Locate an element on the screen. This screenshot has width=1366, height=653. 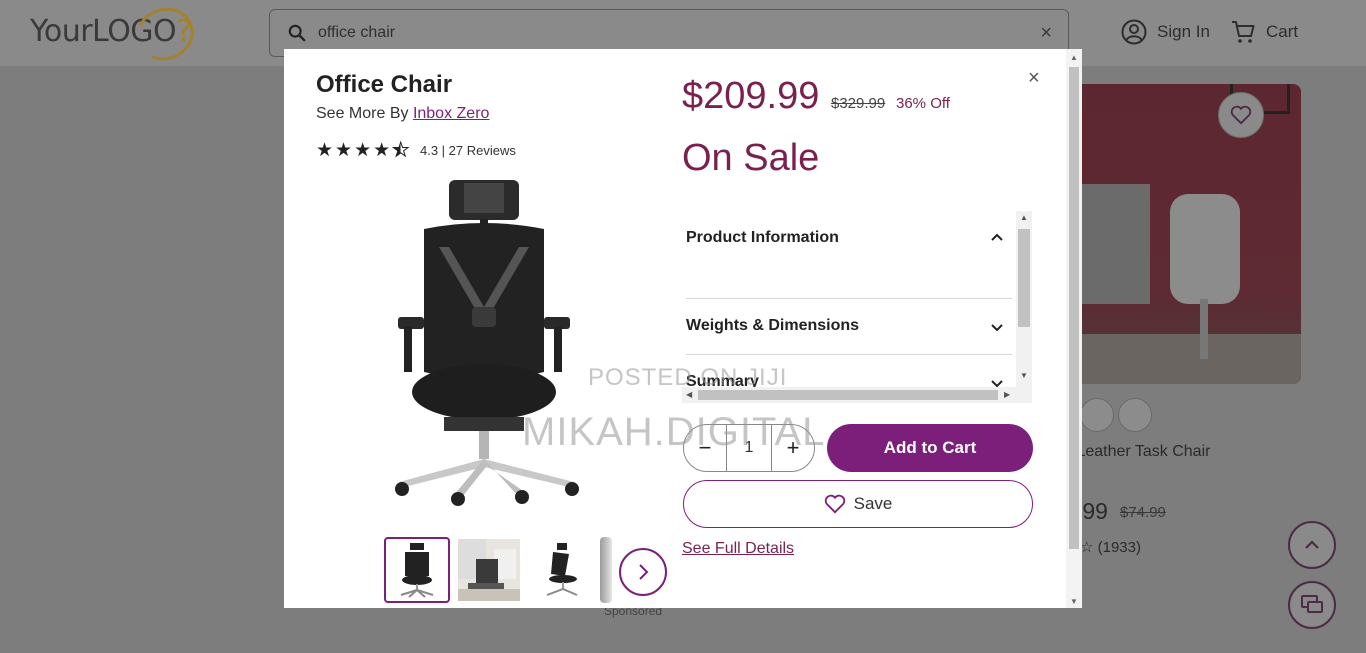
background-product-image is located at coordinates (1175, 234).